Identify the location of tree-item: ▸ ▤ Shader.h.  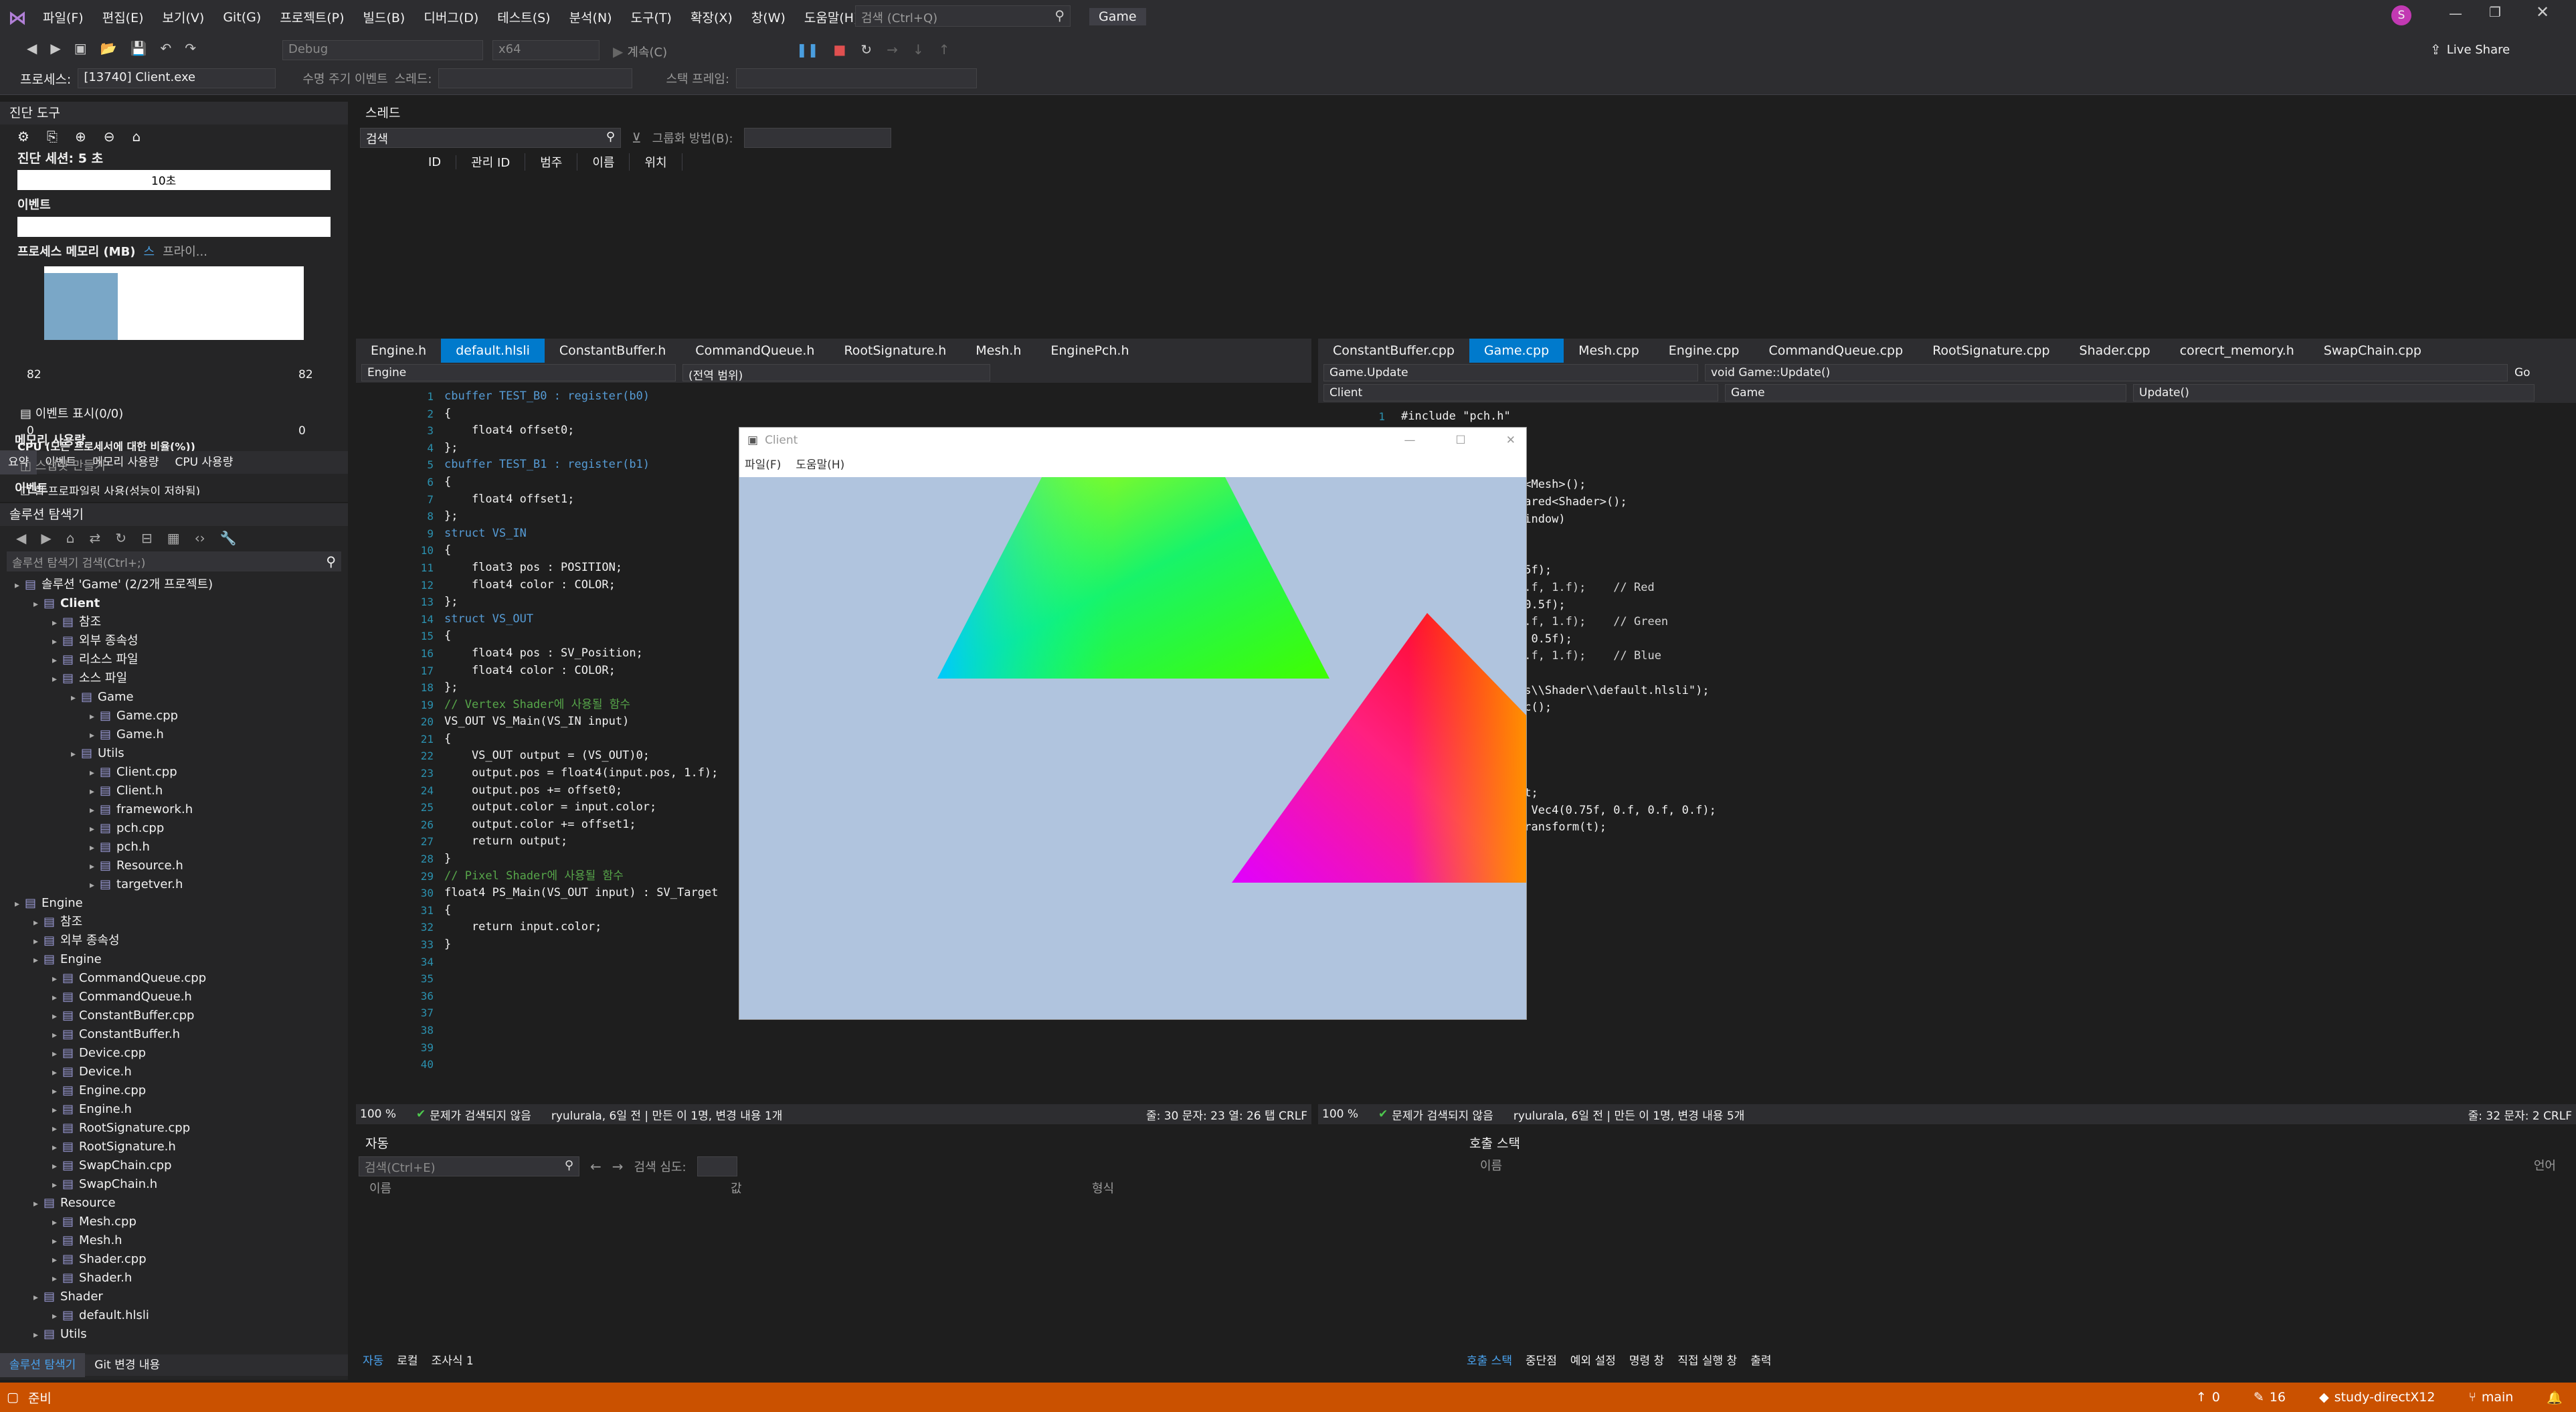
(176, 1278).